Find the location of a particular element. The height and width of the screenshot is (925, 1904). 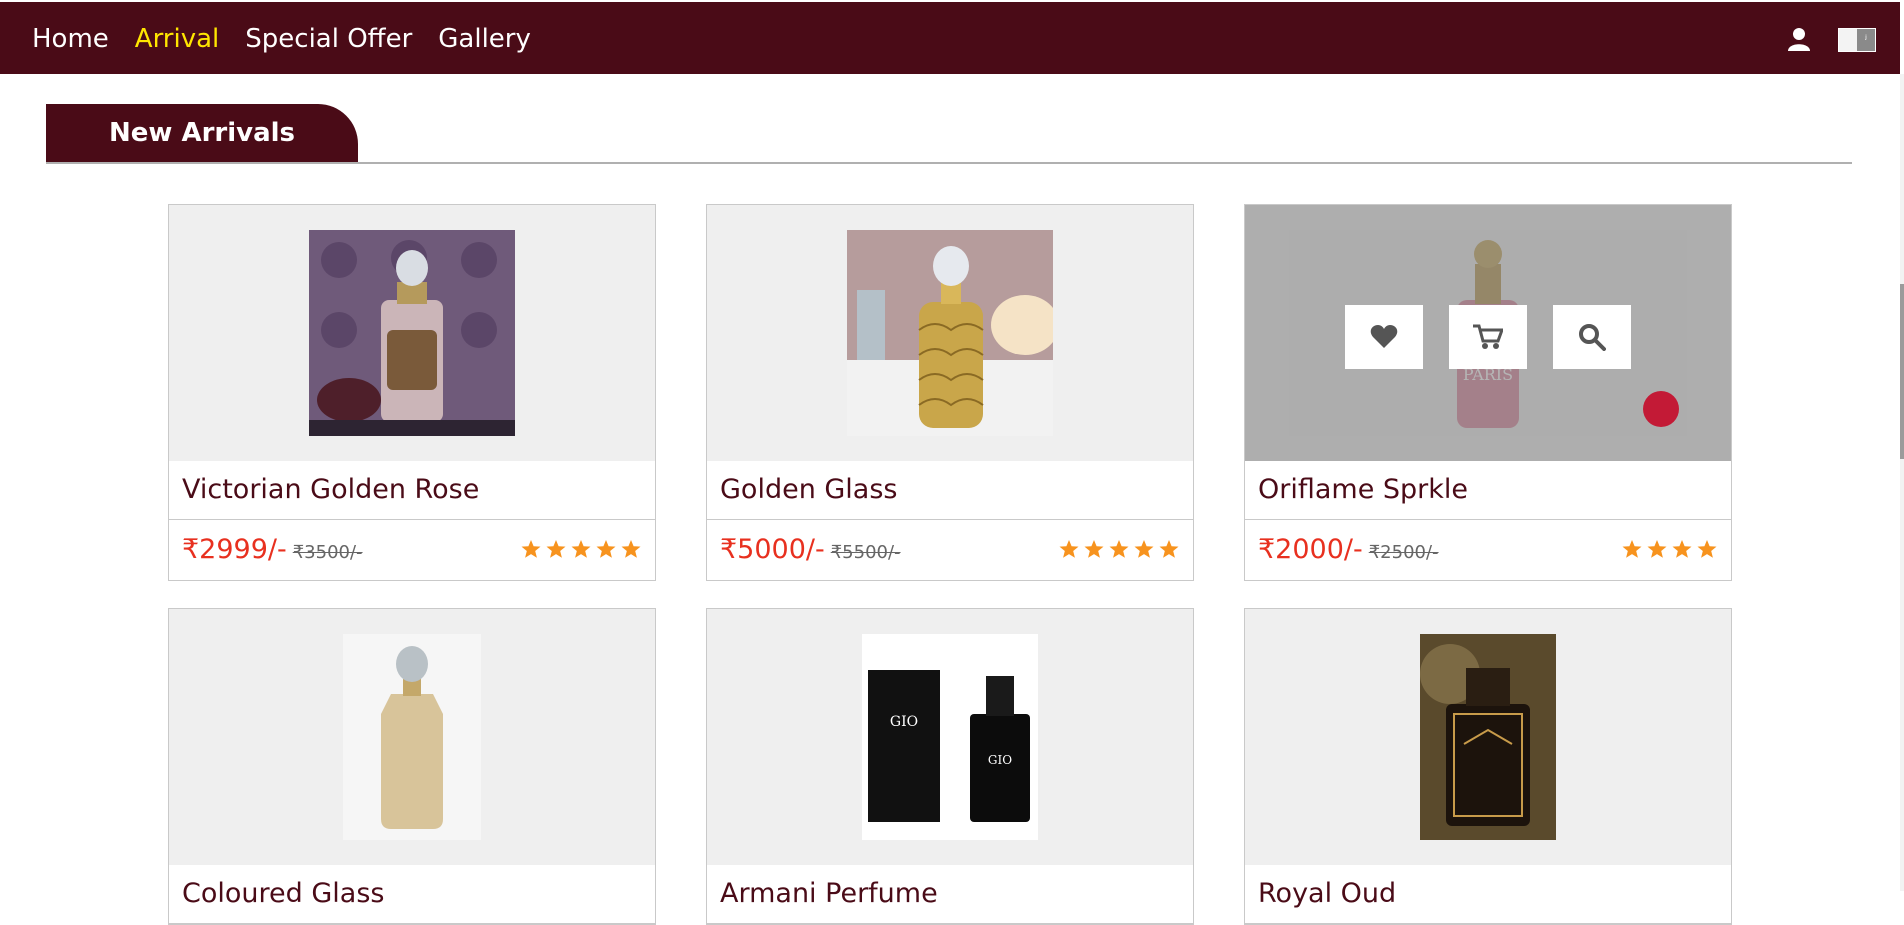

section-header: New Arrivals is located at coordinates (949, 134).